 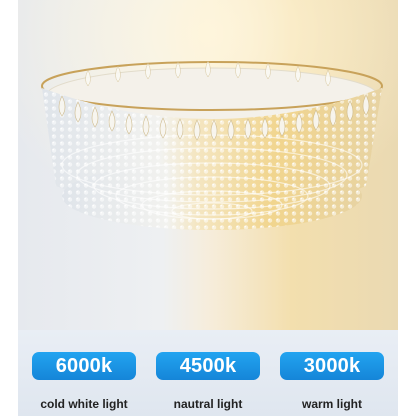 I want to click on temp-label-neutral: nautral light, so click(x=208, y=404).